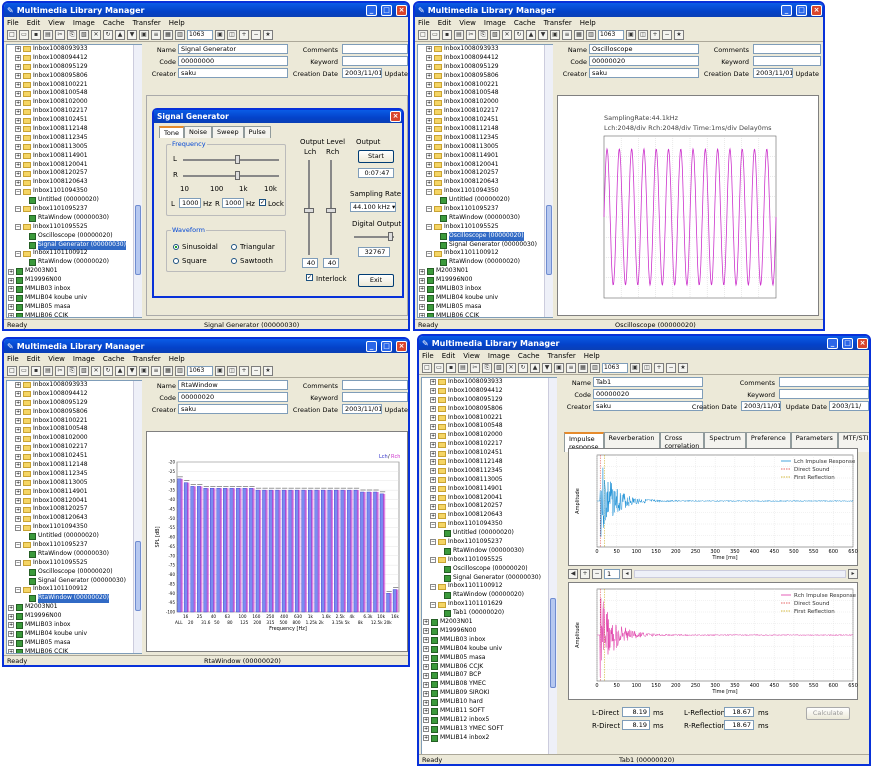 Image resolution: width=876 pixels, height=768 pixels. I want to click on menu-item: Cache, so click(114, 359).